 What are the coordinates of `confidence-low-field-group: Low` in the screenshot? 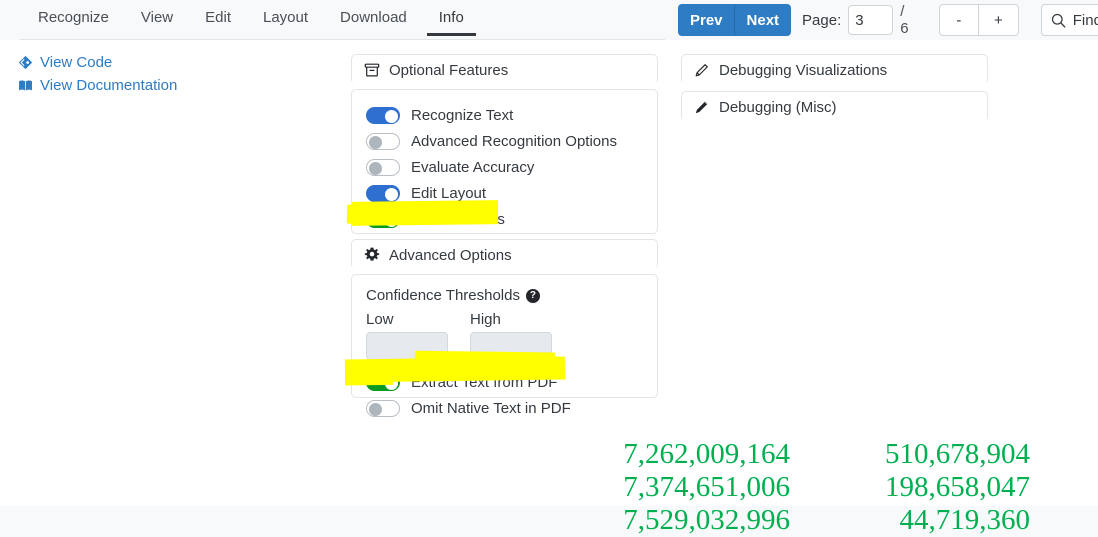 It's located at (407, 335).